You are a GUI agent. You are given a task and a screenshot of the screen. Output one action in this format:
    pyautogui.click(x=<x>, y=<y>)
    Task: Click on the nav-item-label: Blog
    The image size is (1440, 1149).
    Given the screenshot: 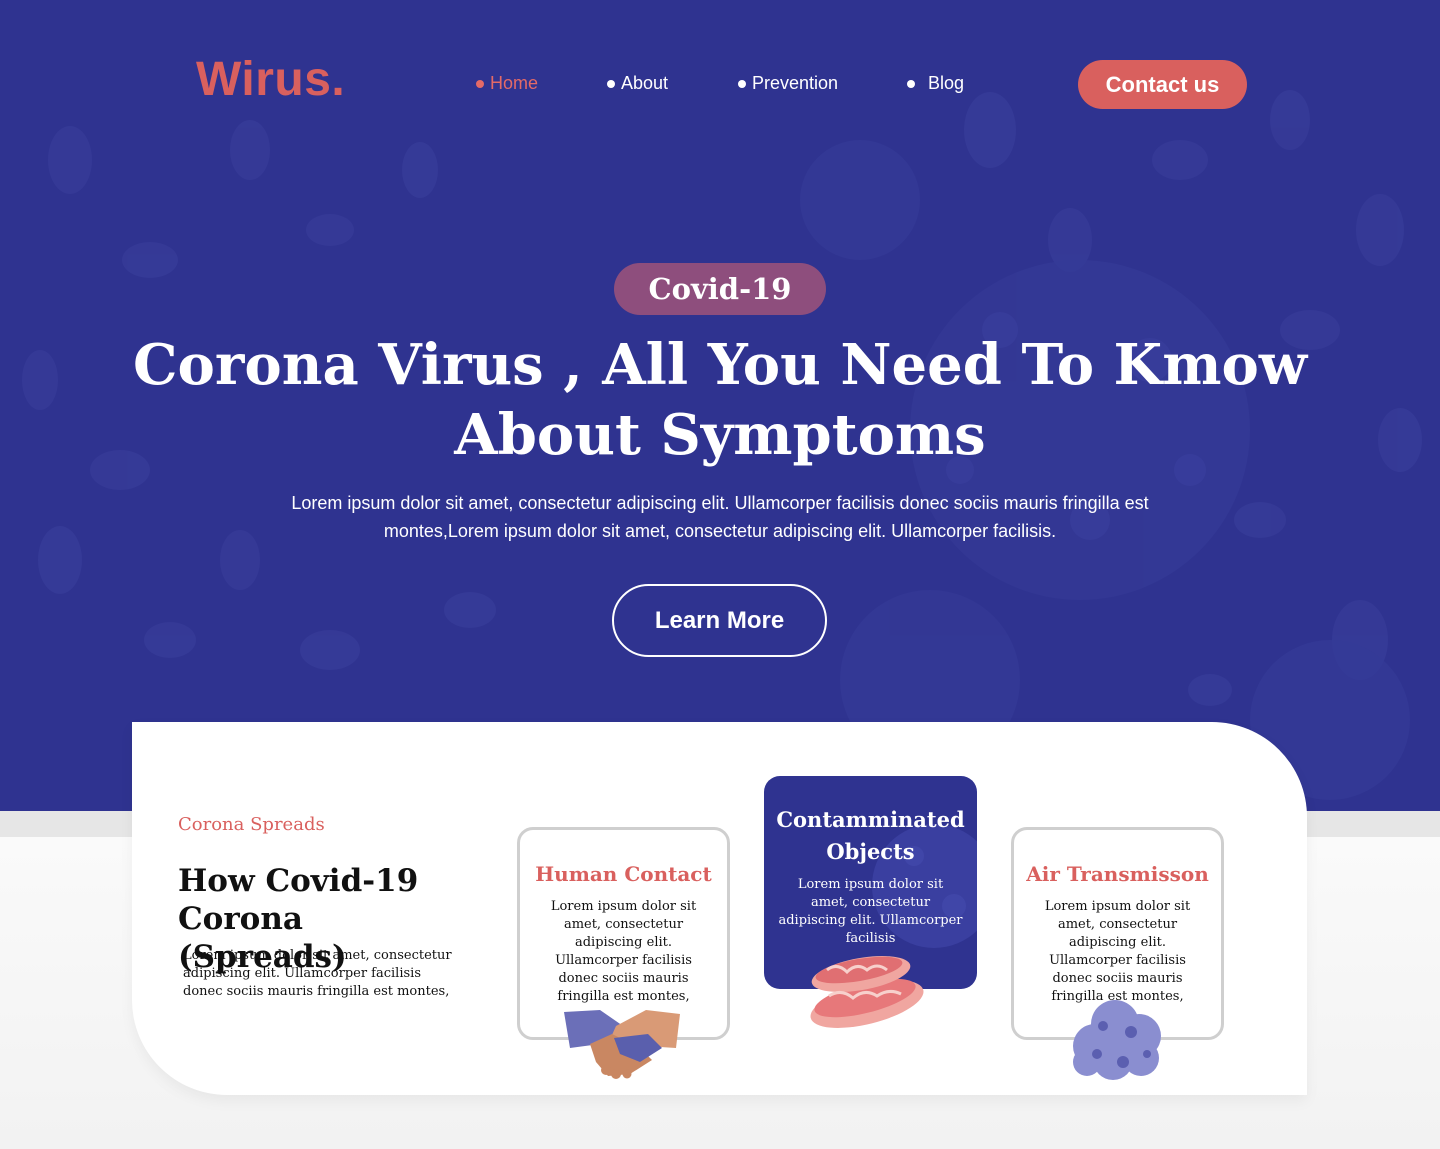 What is the action you would take?
    pyautogui.click(x=946, y=83)
    